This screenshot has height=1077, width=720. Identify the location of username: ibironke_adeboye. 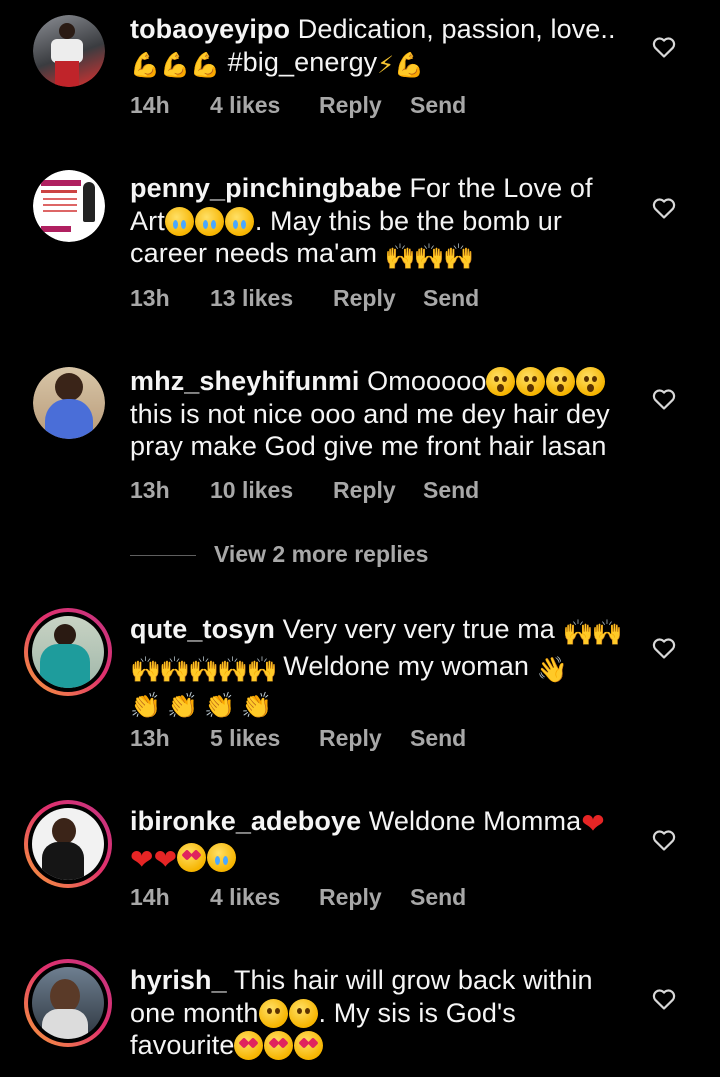
(245, 821).